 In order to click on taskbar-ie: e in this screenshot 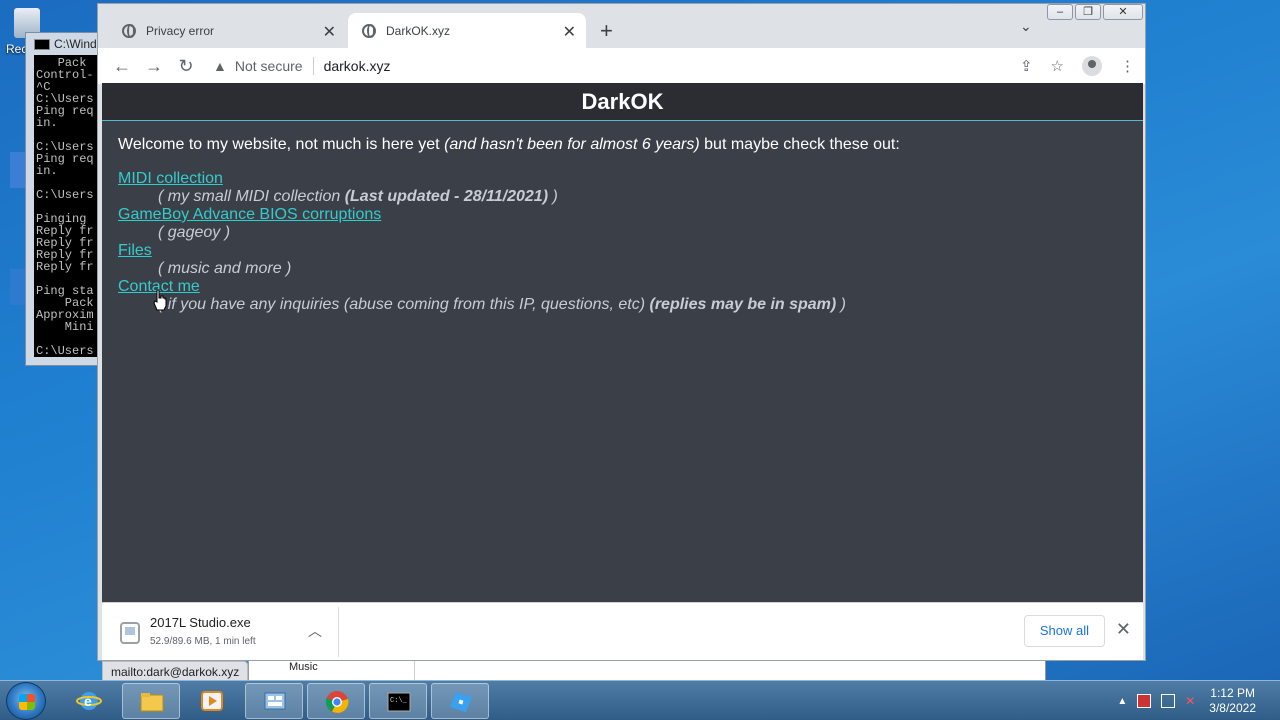, I will do `click(89, 701)`.